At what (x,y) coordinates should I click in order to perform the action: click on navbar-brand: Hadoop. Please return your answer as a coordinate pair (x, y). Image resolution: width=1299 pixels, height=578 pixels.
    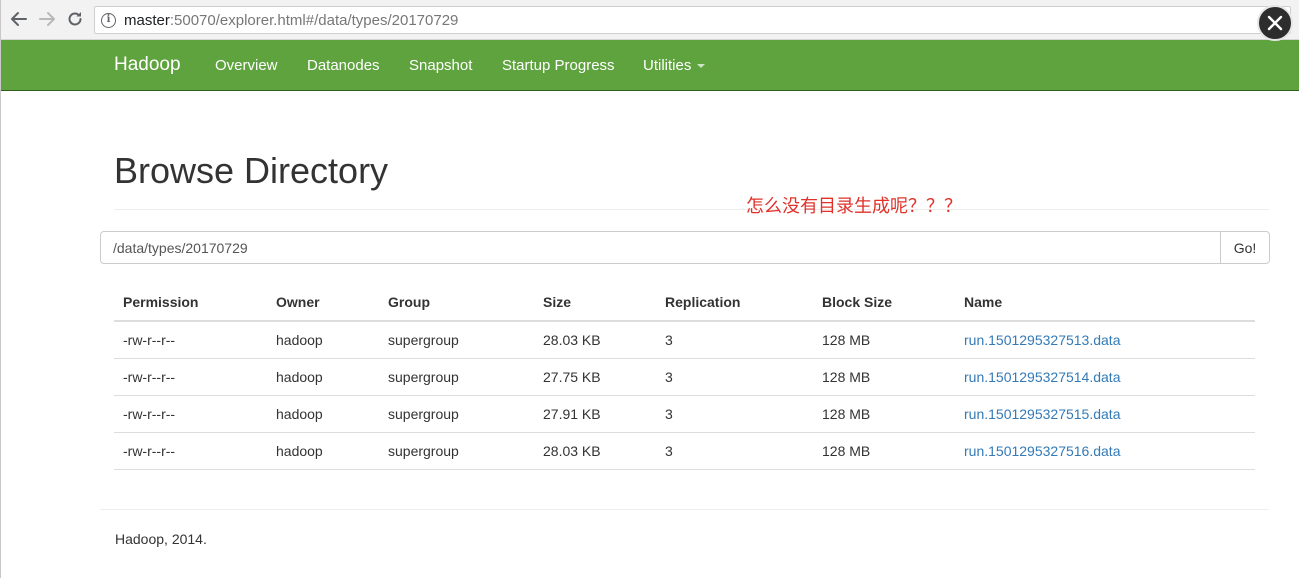
    Looking at the image, I should click on (147, 65).